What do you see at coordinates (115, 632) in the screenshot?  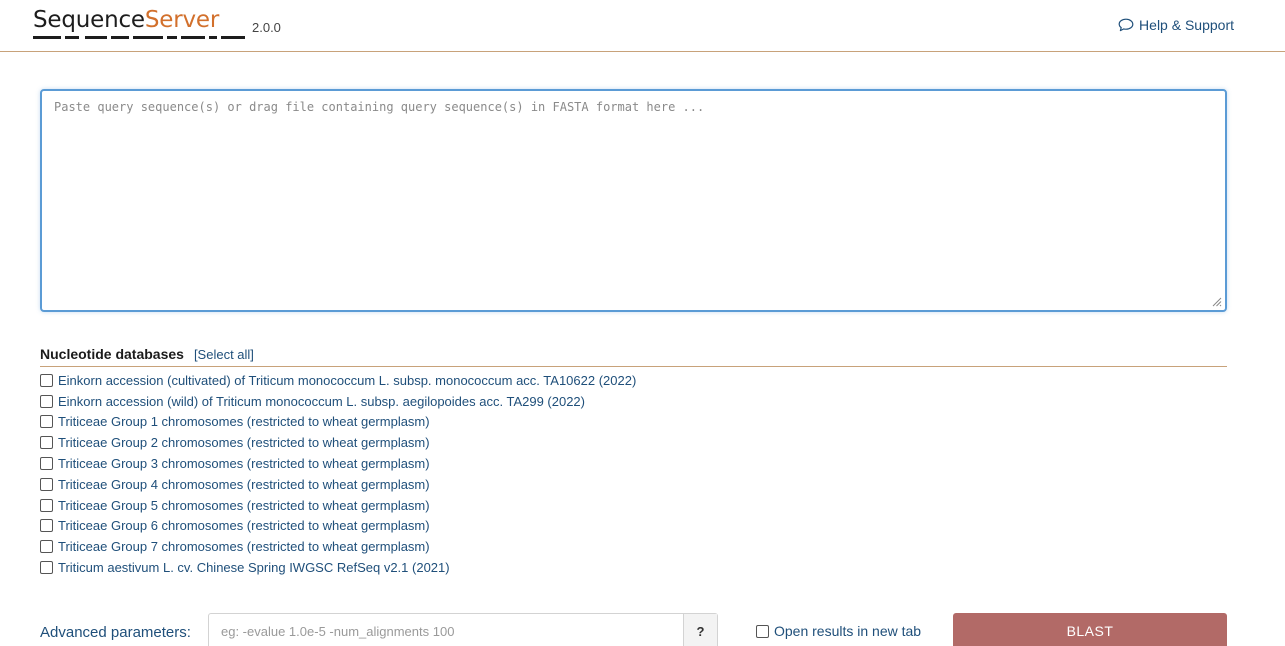 I see `advanced-parameters-label: Advanced parameters:` at bounding box center [115, 632].